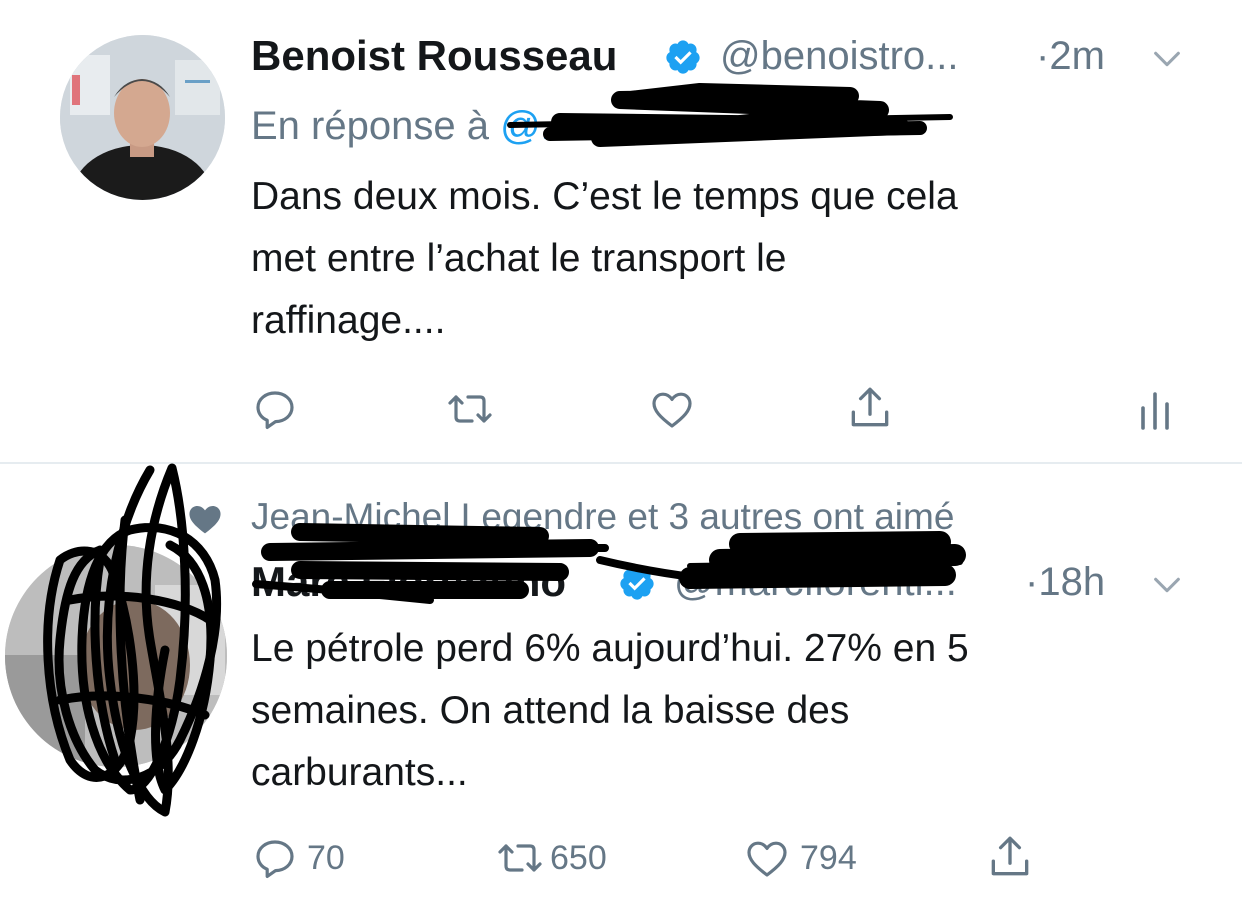 This screenshot has width=1242, height=900. I want to click on tweet1-share-button, so click(870, 408).